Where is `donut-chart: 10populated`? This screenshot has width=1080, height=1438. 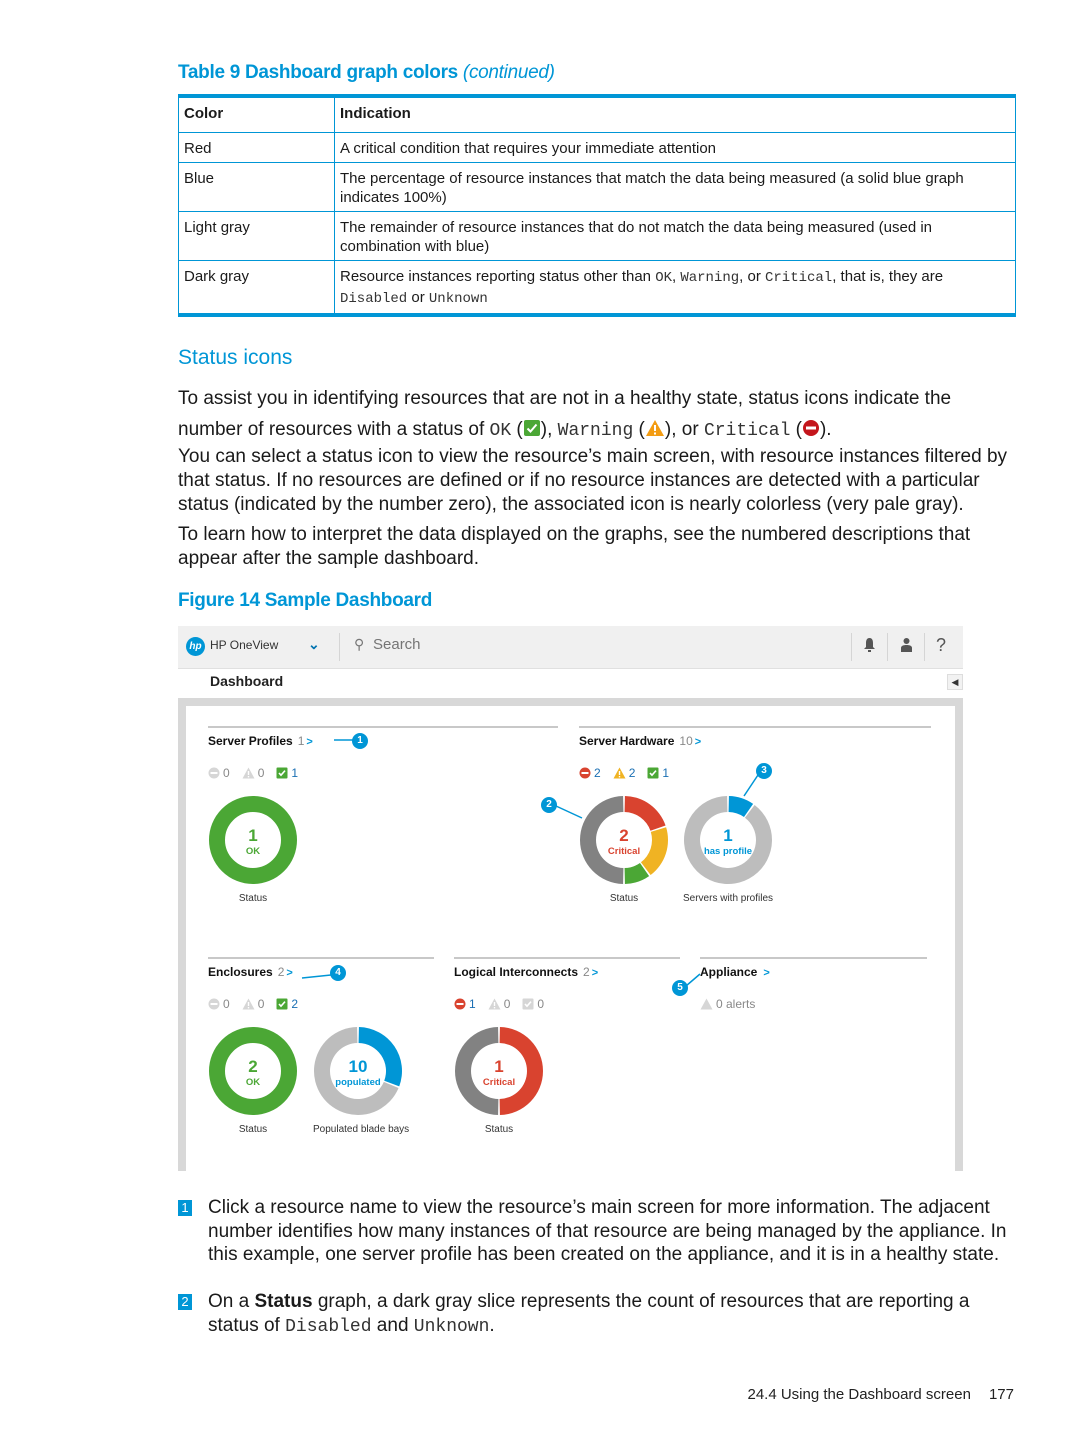
donut-chart: 10populated is located at coordinates (358, 1071).